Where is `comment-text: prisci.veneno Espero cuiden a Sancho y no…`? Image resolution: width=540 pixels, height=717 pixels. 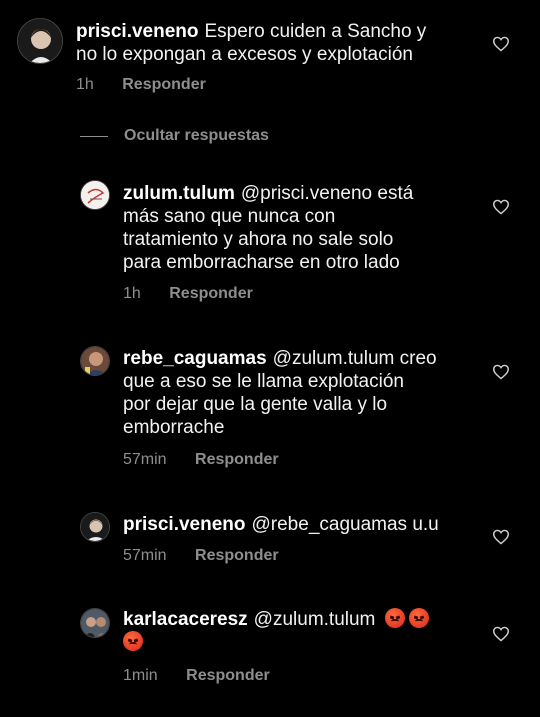 comment-text: prisci.veneno Espero cuiden a Sancho y no… is located at coordinates (251, 43).